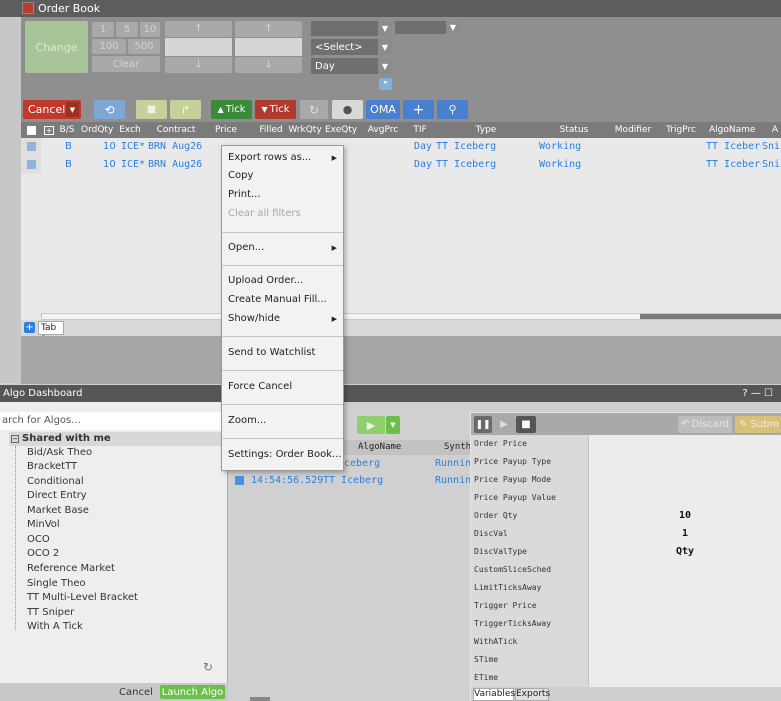  I want to click on param-row-triggerticksaway: TriggerTicksAway, so click(626, 624).